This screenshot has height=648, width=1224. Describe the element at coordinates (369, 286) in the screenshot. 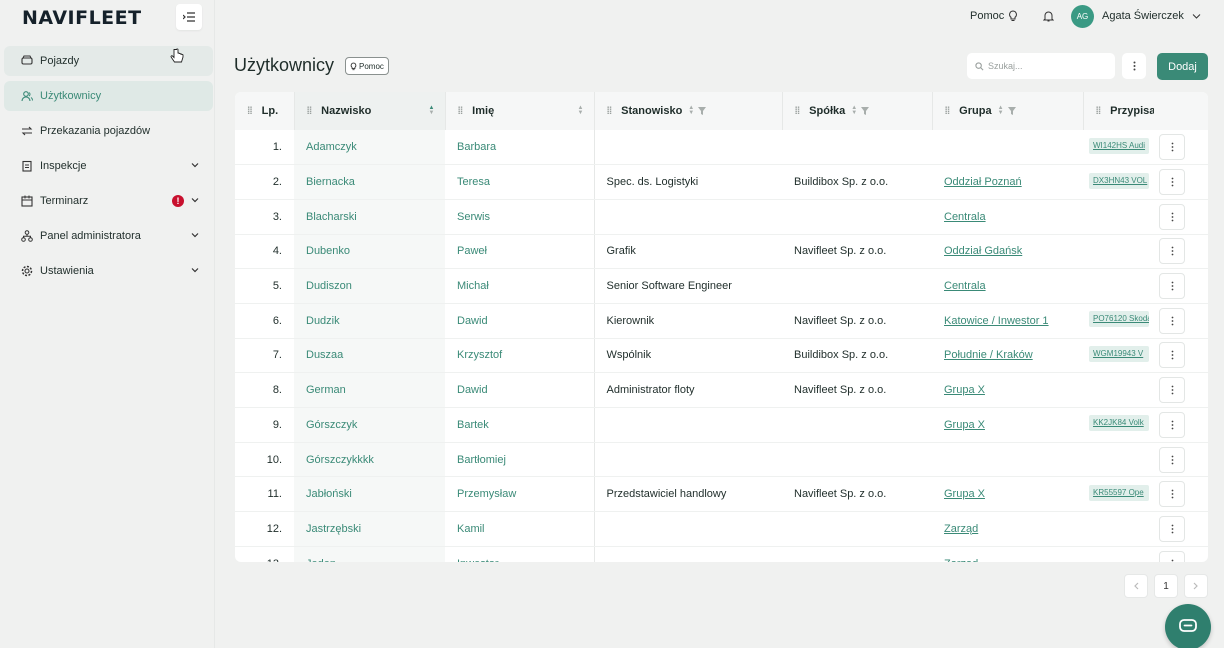

I see `last-name-link: Dudiszon` at that location.